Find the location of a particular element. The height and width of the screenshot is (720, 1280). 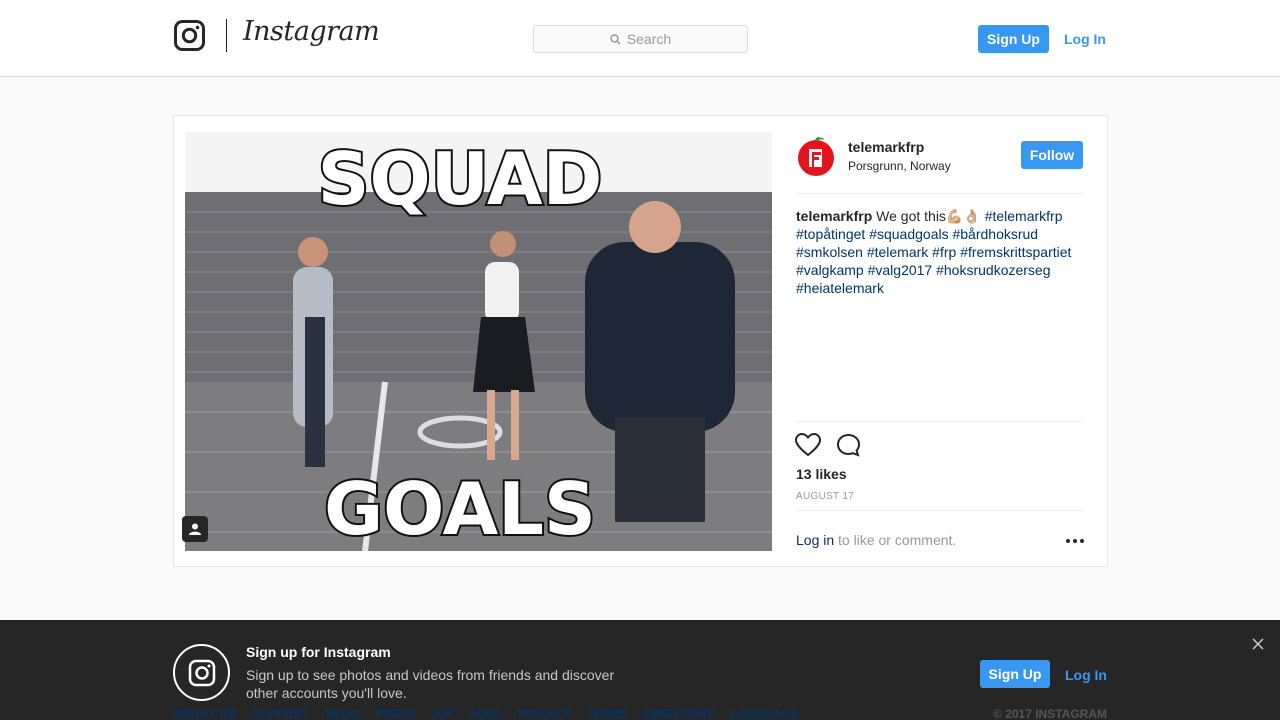

heart-icon is located at coordinates (808, 445).